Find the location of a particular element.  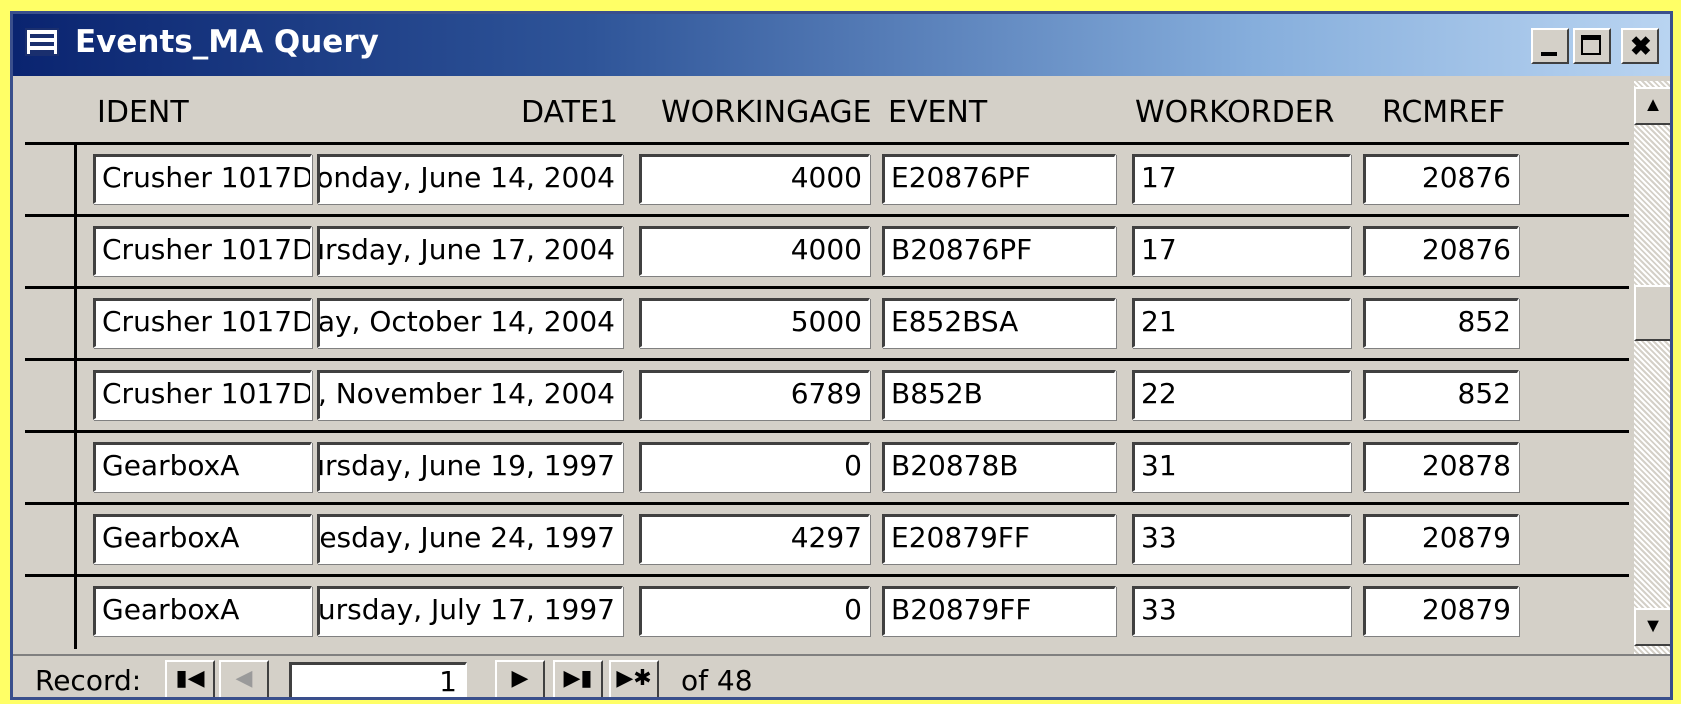

maximize-button is located at coordinates (1592, 46).